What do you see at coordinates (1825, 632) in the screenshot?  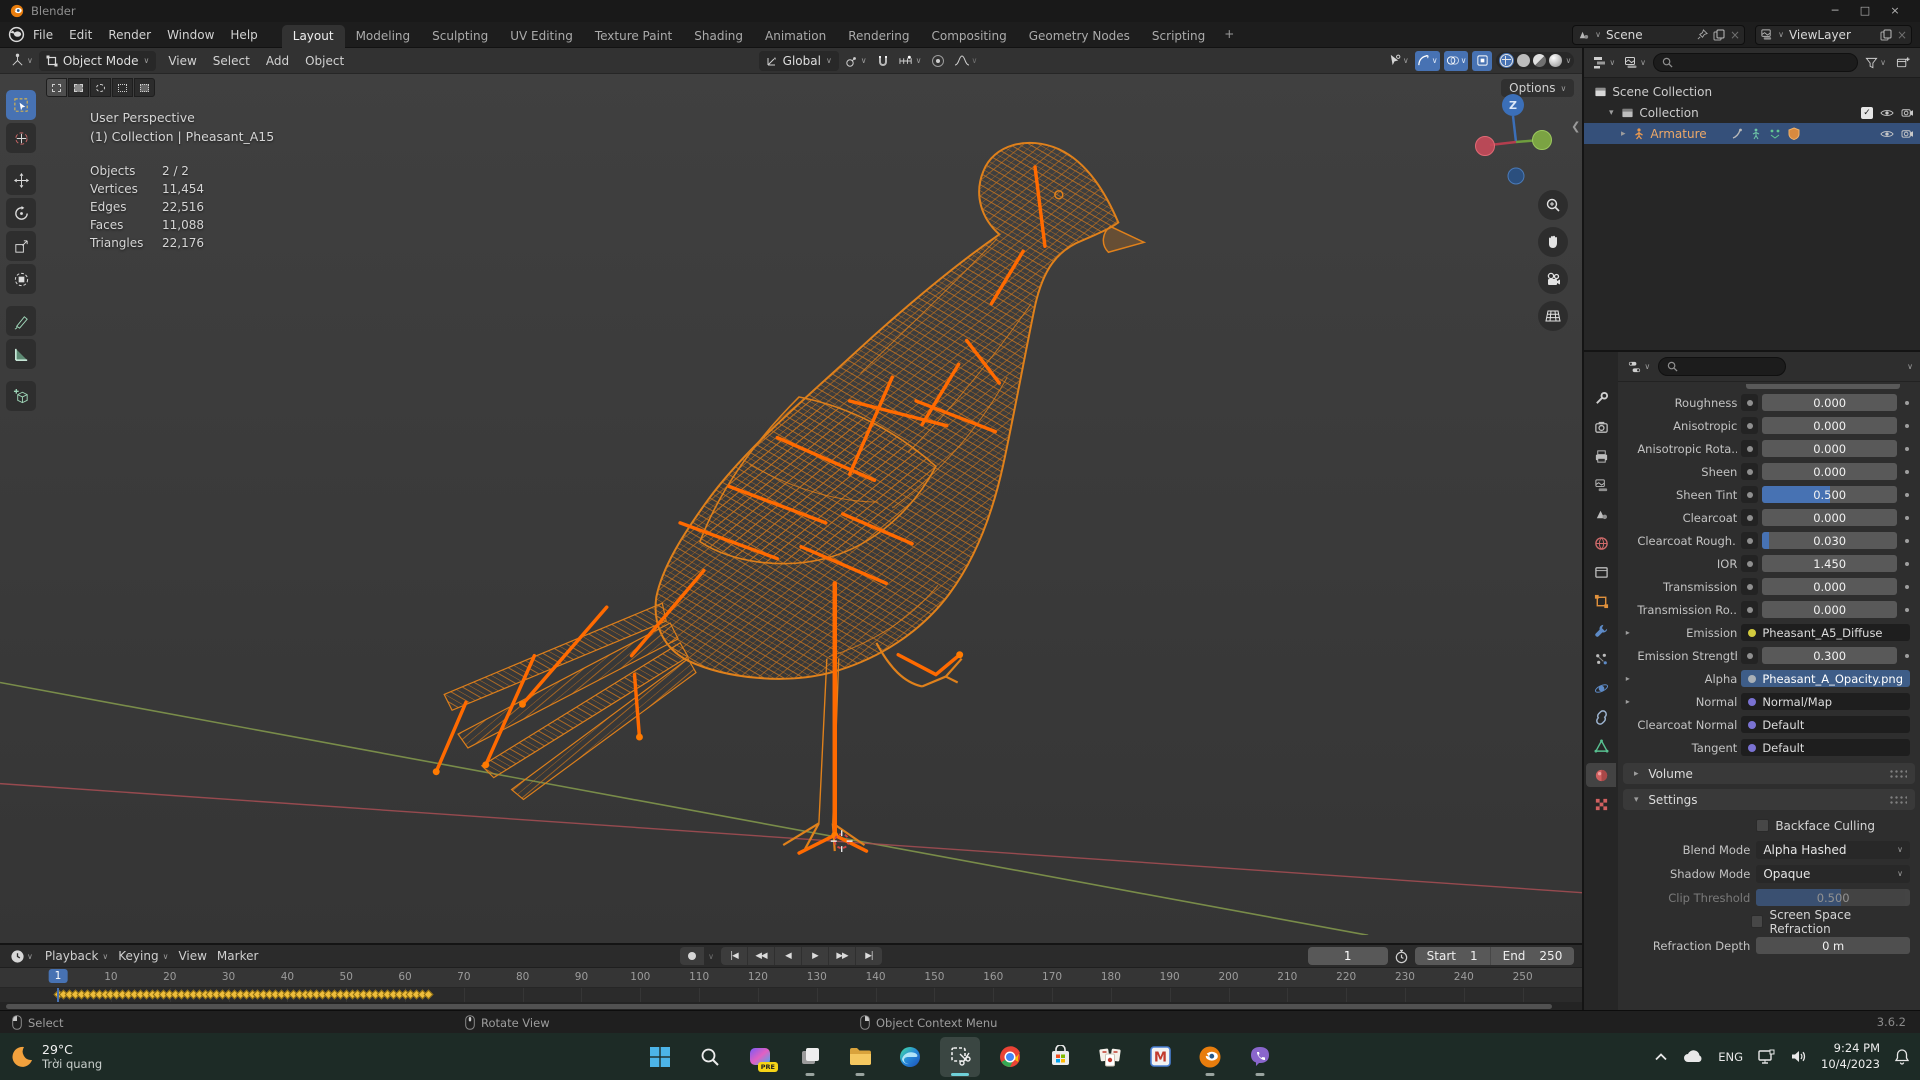 I see `texture-field: Pheasant_A5_Diffuse` at bounding box center [1825, 632].